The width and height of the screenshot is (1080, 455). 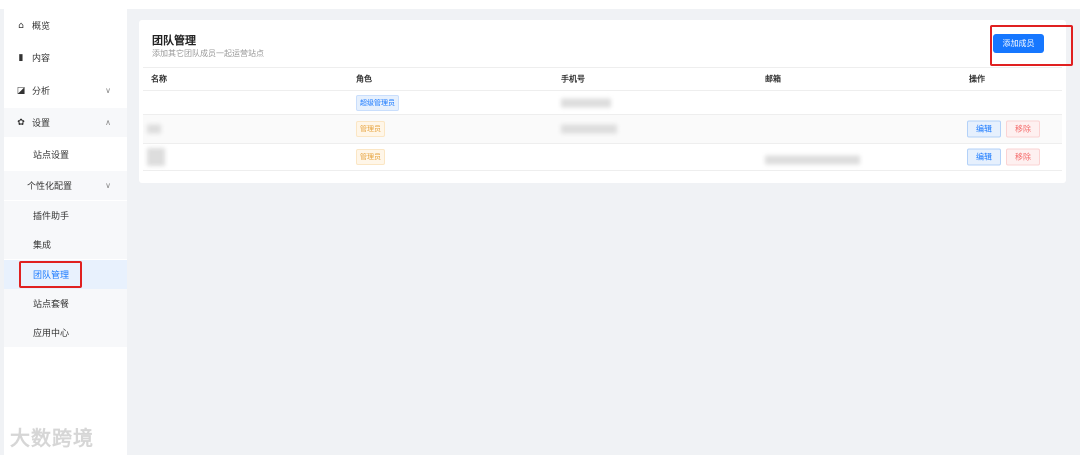 I want to click on chevron-up-icon: ∧, so click(x=108, y=122).